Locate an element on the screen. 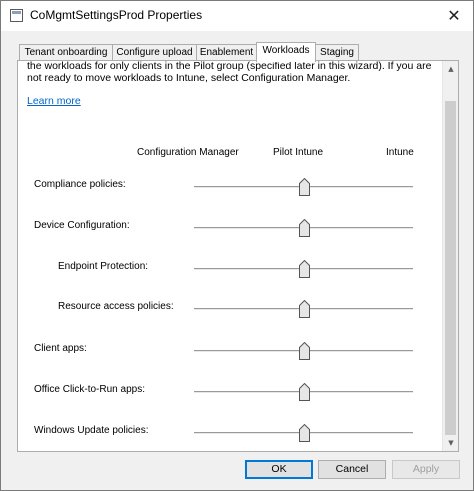  apply-button: Apply is located at coordinates (426, 469).